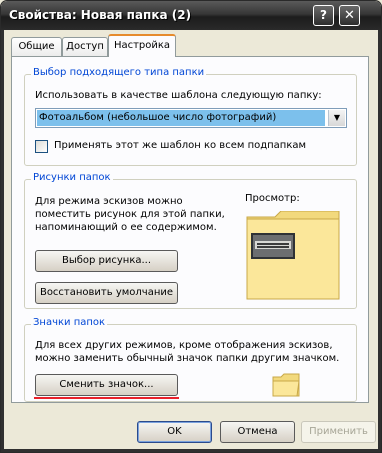  I want to click on title-bar: Свойства: Новая папка (2) ? ✕, so click(191, 15).